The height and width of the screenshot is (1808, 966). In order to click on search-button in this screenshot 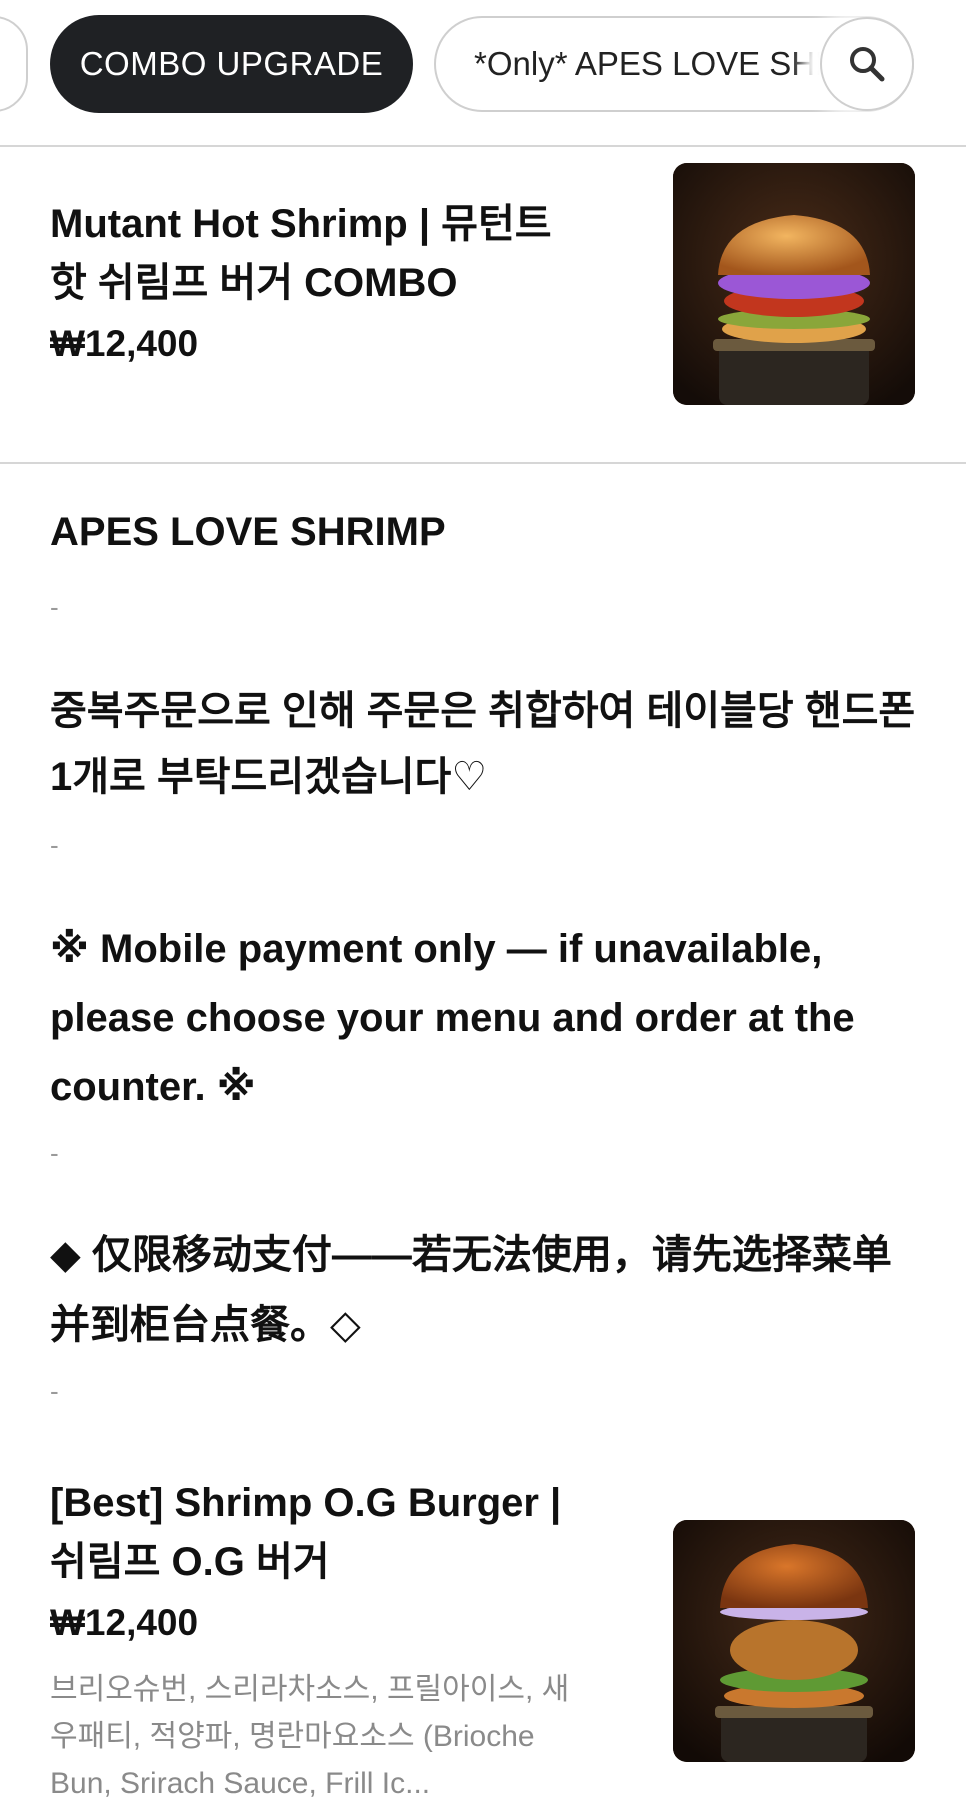, I will do `click(867, 64)`.